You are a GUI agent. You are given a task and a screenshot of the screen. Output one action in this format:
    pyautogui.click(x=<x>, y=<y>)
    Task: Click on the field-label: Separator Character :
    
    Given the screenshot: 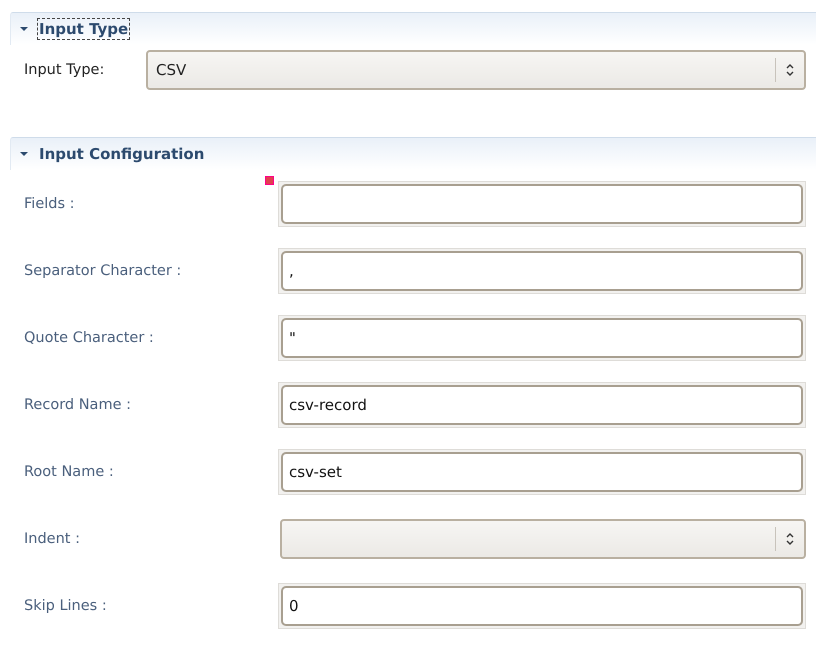 What is the action you would take?
    pyautogui.click(x=102, y=270)
    